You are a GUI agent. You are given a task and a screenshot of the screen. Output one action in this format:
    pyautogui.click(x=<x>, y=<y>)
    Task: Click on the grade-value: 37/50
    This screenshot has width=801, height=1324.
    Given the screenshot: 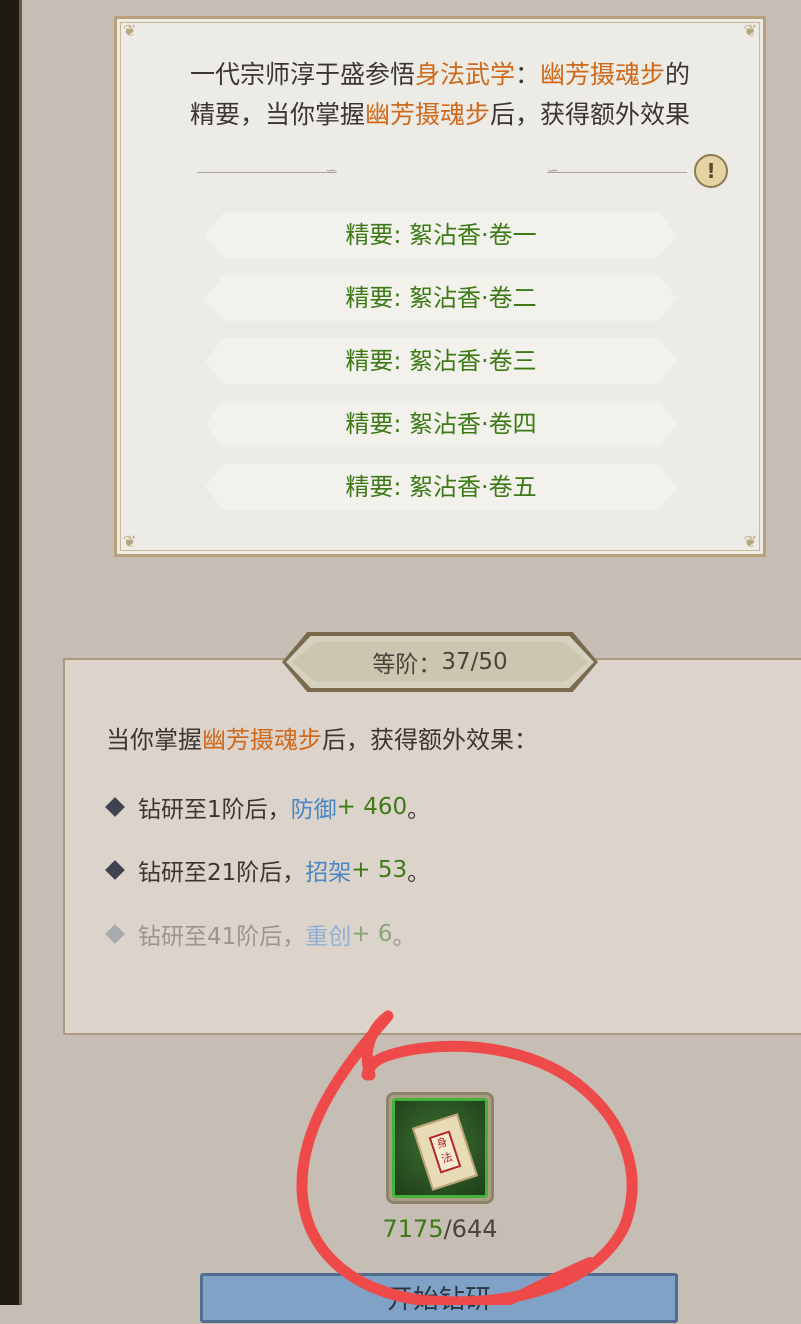 What is the action you would take?
    pyautogui.click(x=474, y=662)
    